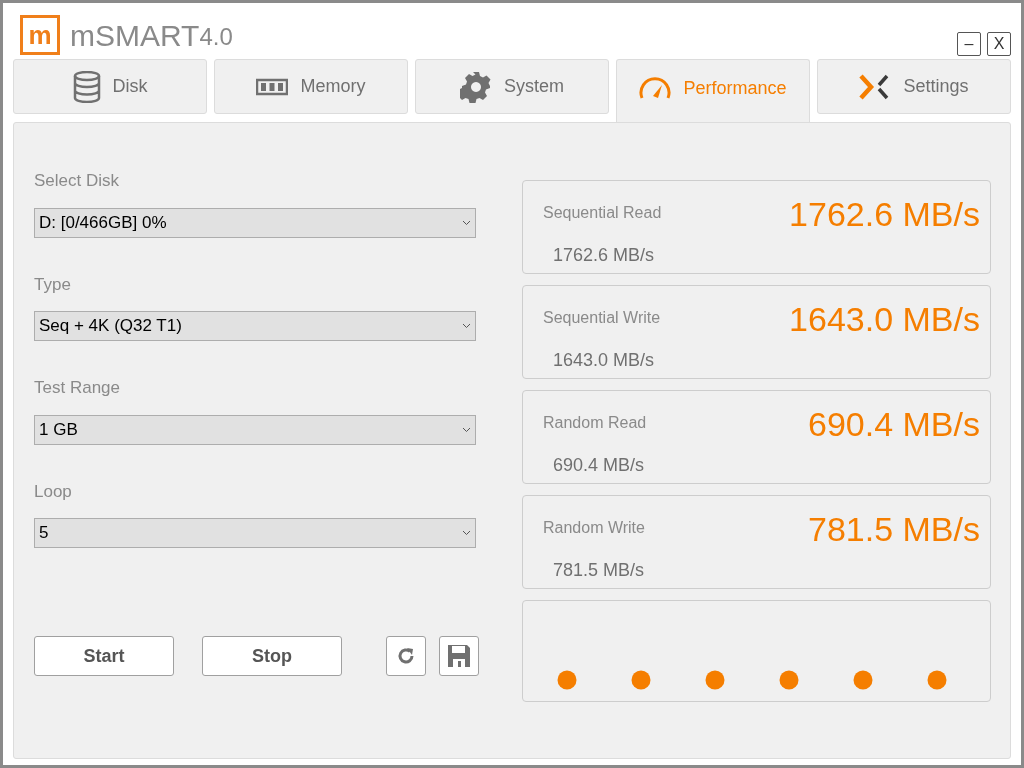 The width and height of the screenshot is (1024, 768). I want to click on dropdown: Seq + 4K (Q32 T1), so click(255, 326).